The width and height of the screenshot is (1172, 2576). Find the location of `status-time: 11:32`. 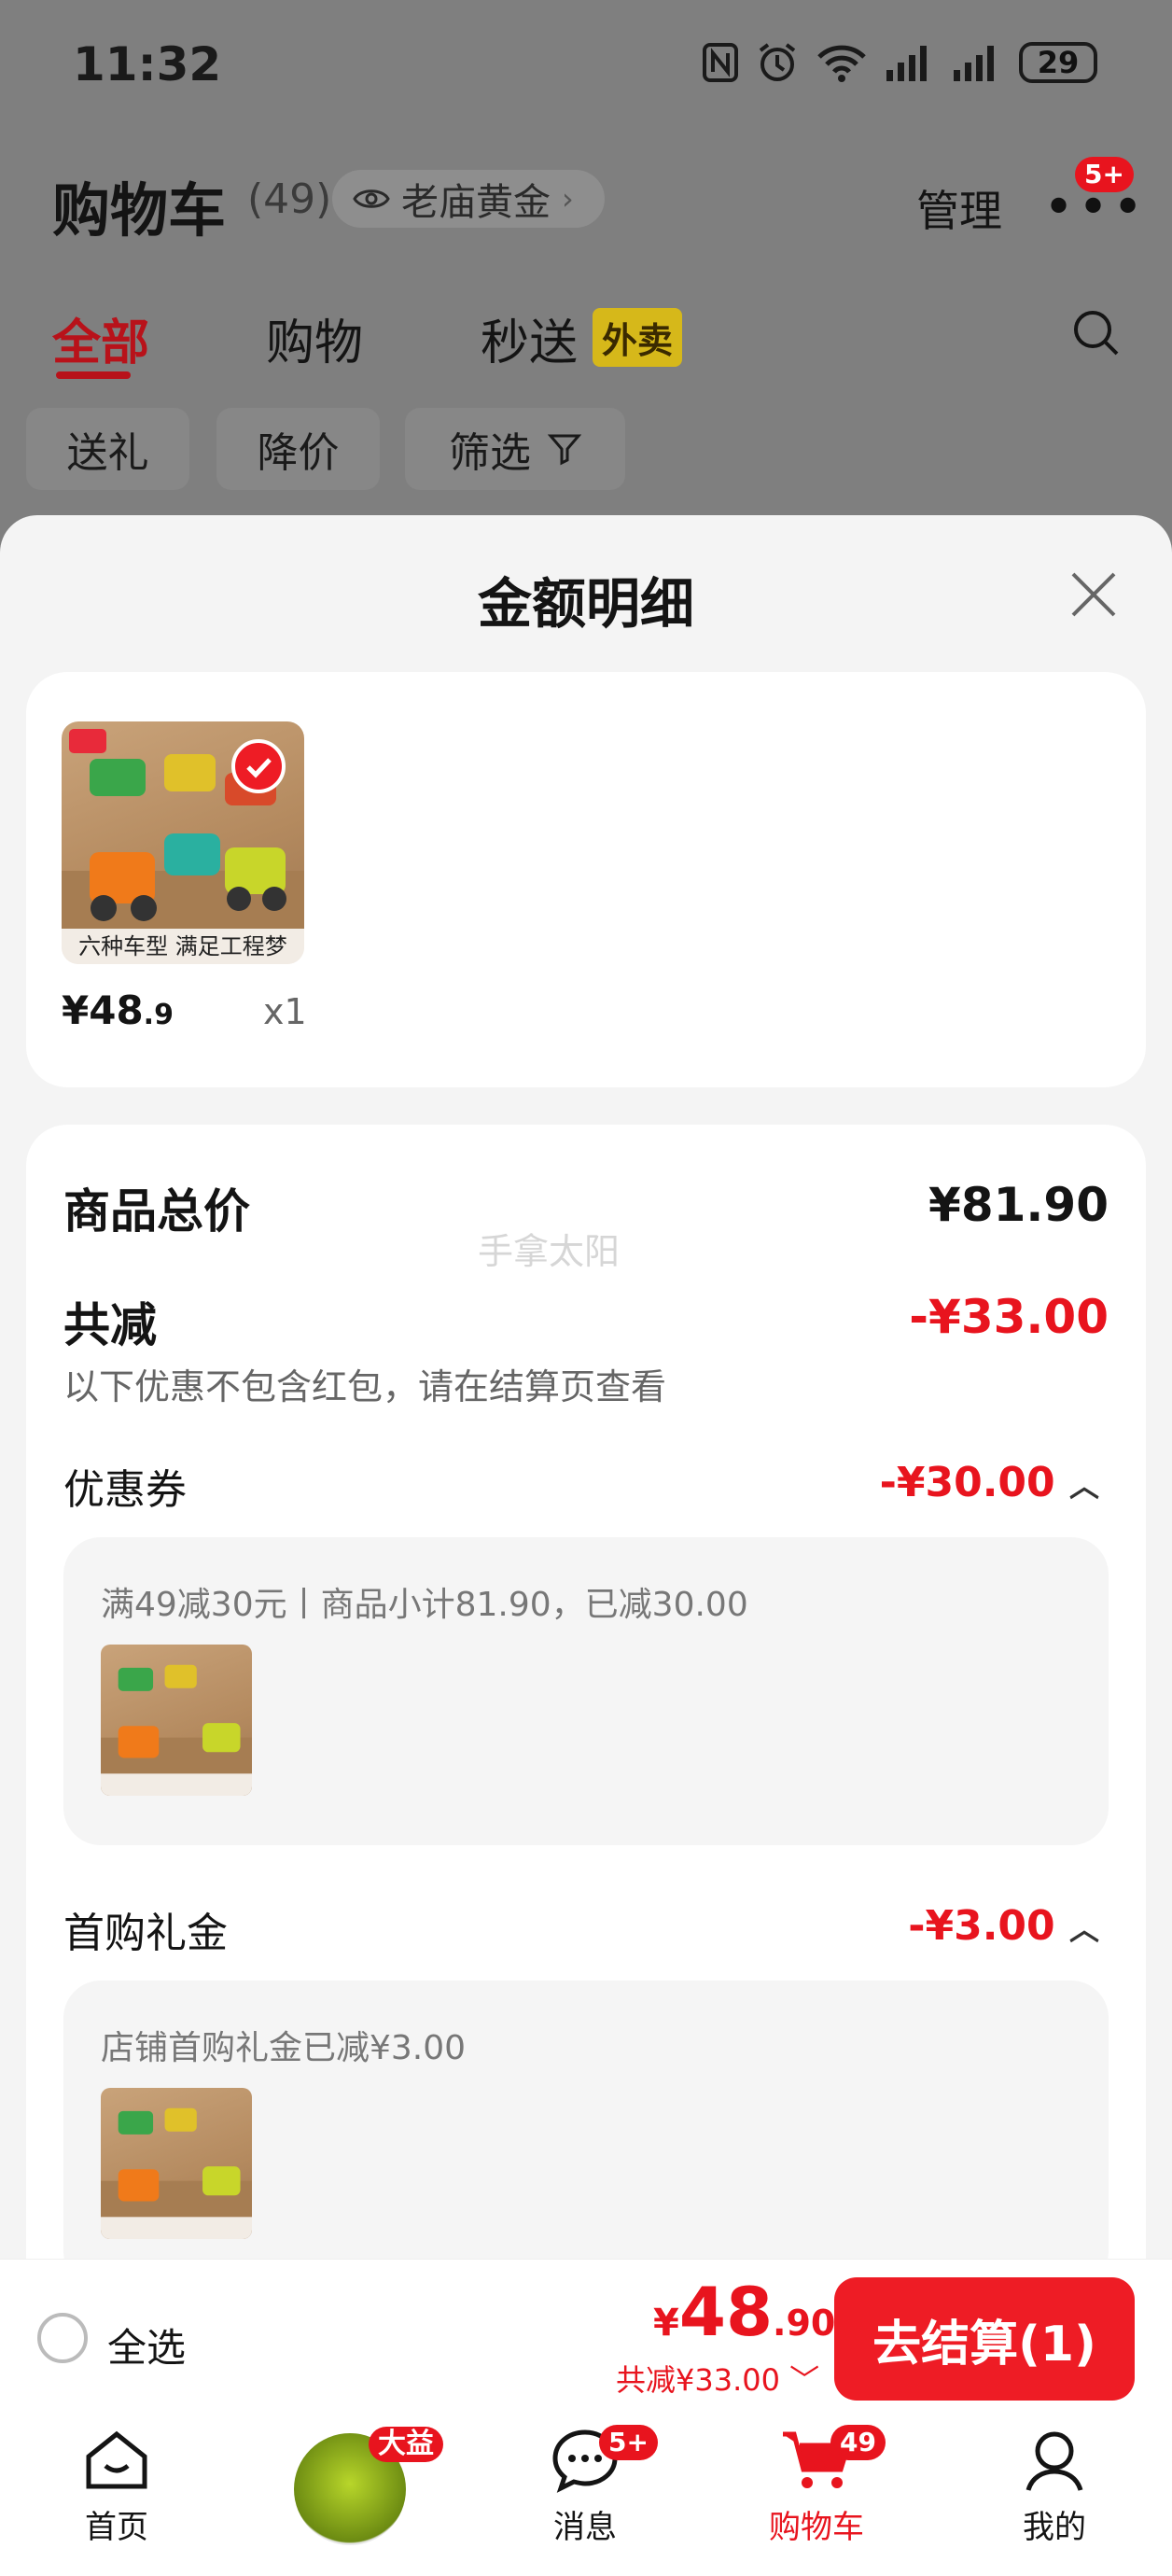

status-time: 11:32 is located at coordinates (147, 64).